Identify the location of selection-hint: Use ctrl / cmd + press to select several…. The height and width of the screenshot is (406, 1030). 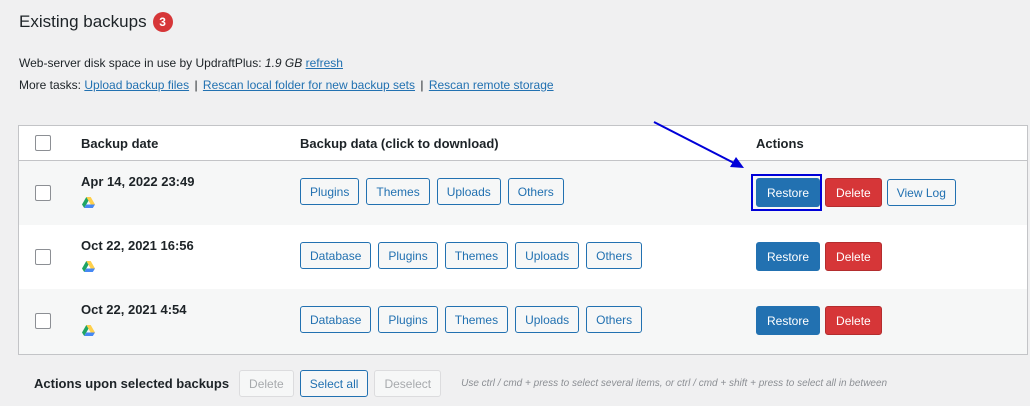
(674, 383).